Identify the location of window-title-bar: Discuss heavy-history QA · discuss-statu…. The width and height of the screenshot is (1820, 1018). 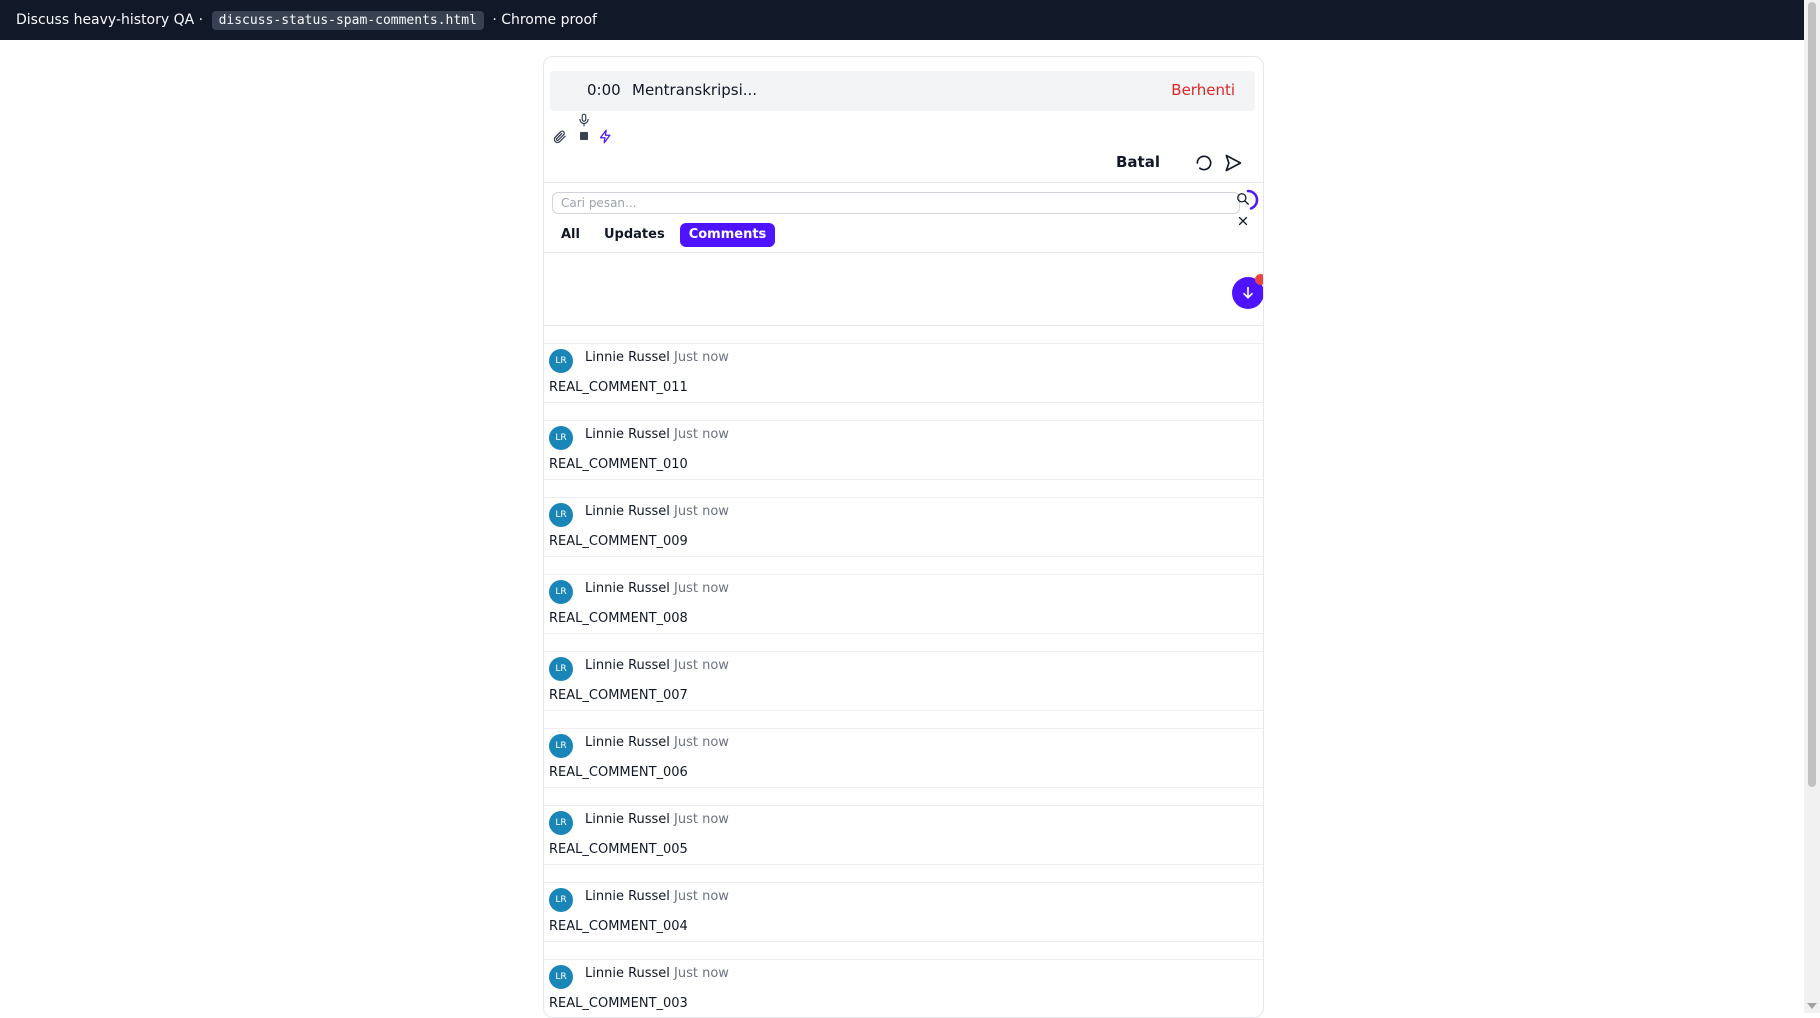
(902, 20).